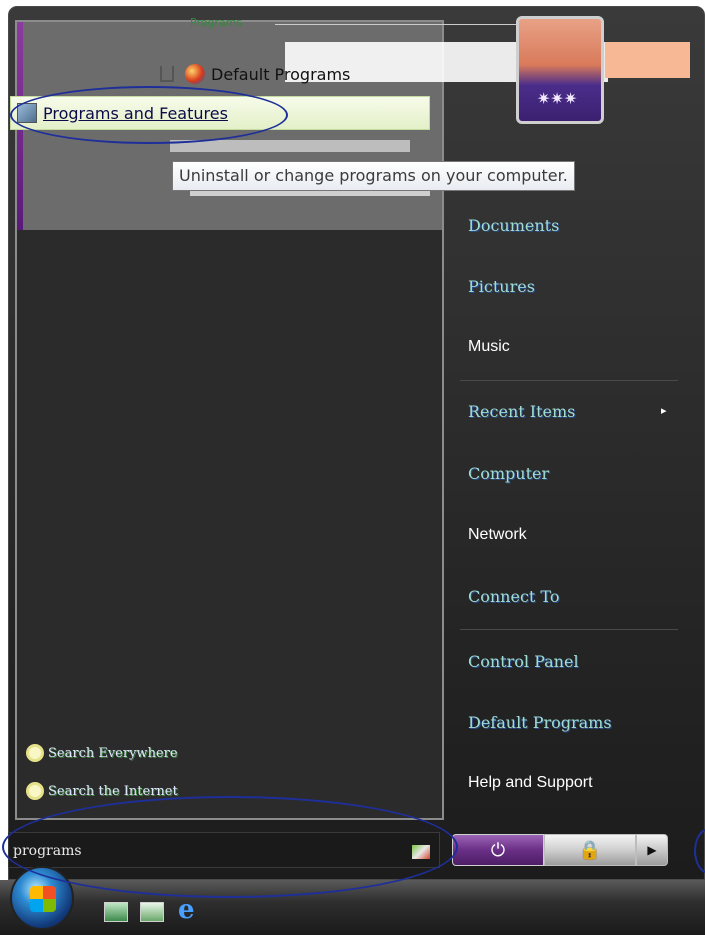 Image resolution: width=705 pixels, height=935 pixels. I want to click on results-group-header: Programs, so click(216, 22).